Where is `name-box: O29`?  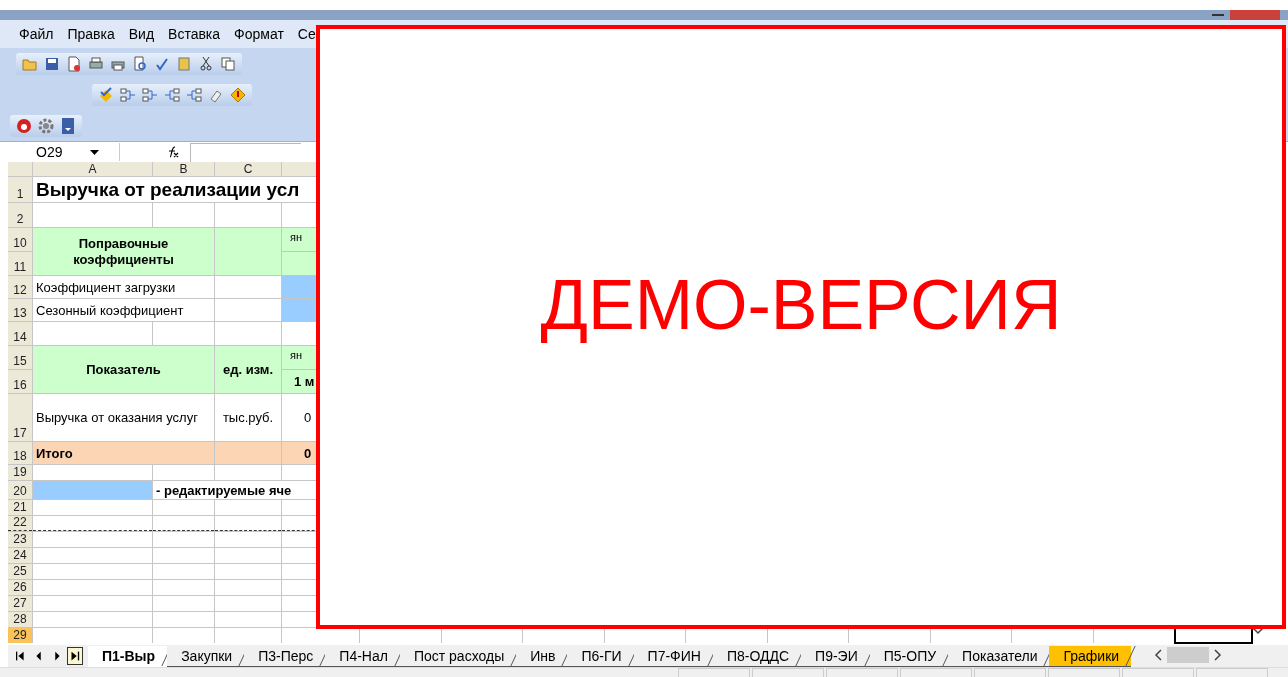 name-box: O29 is located at coordinates (64, 152).